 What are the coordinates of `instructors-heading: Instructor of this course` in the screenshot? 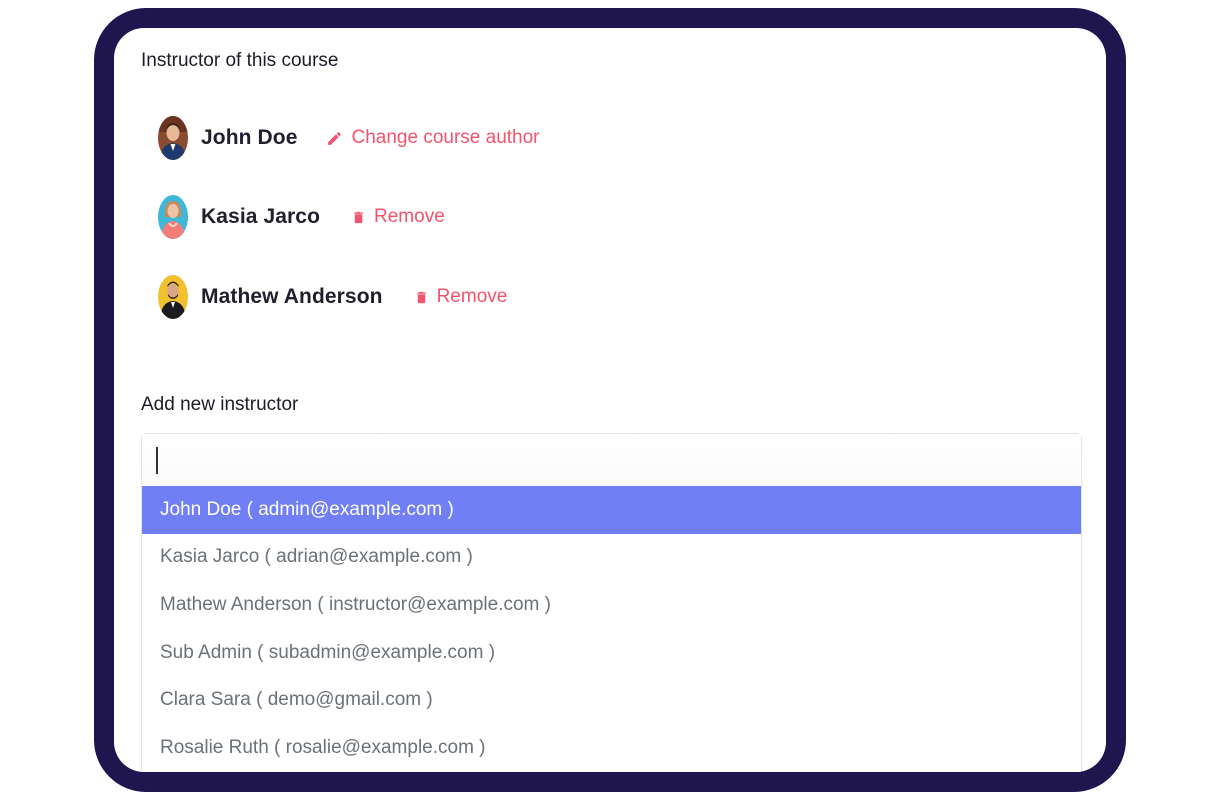 It's located at (240, 60).